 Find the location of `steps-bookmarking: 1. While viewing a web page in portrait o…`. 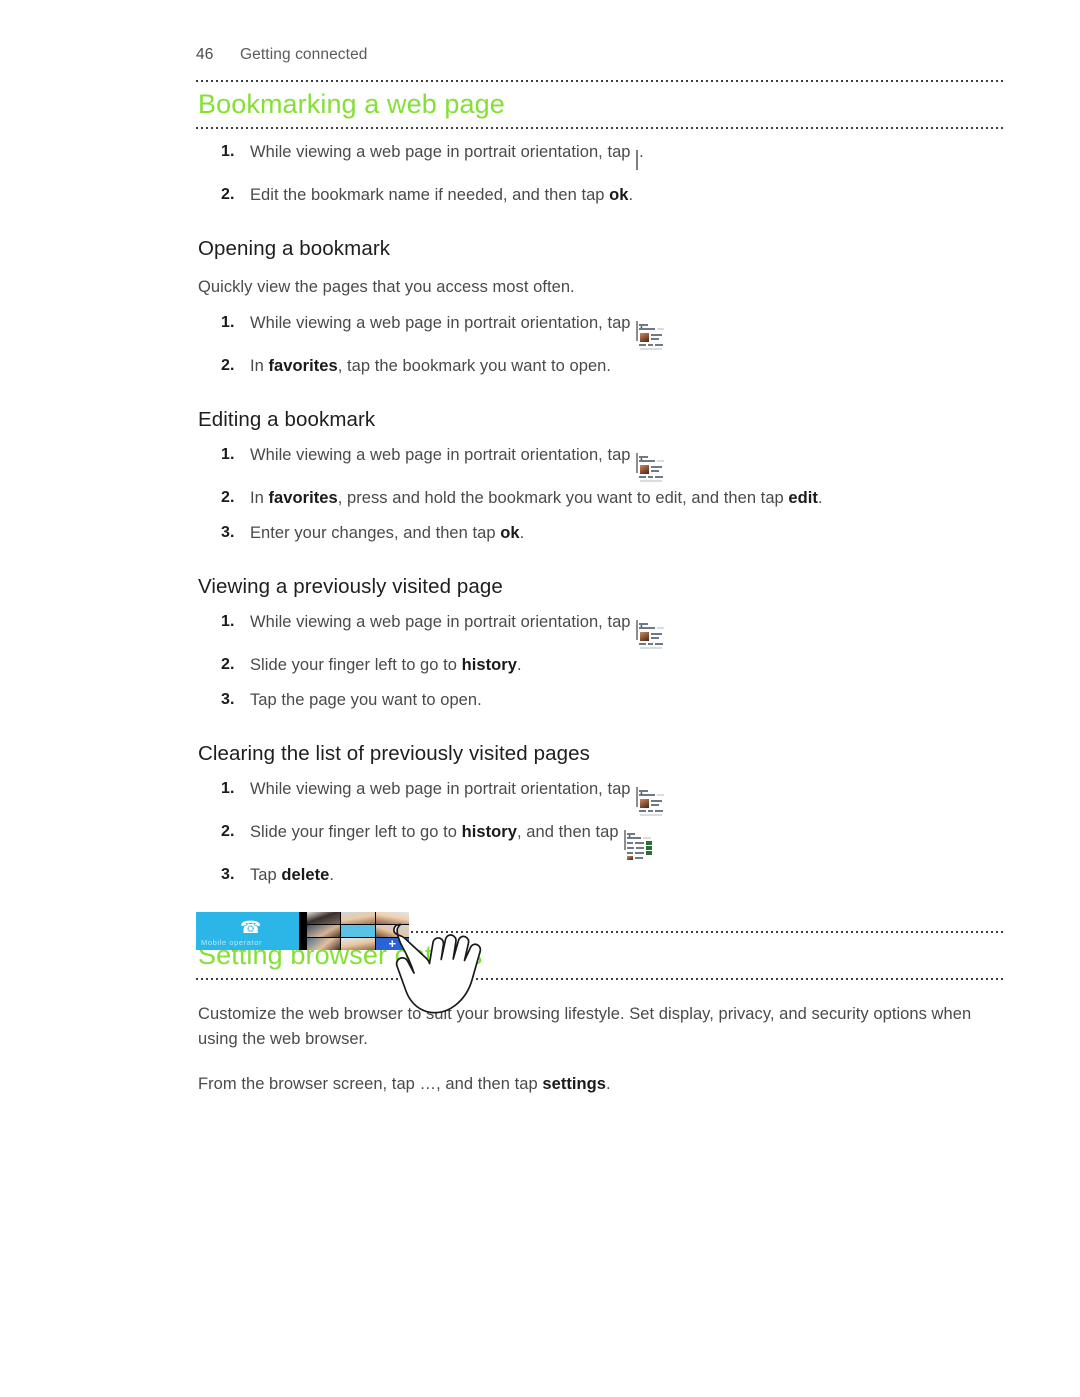

steps-bookmarking: 1. While viewing a web page in portrait o… is located at coordinates (601, 173).